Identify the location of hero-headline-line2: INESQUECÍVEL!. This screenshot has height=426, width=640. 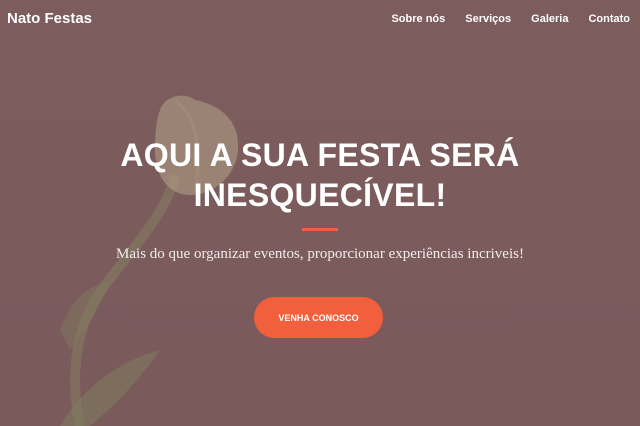
(320, 195).